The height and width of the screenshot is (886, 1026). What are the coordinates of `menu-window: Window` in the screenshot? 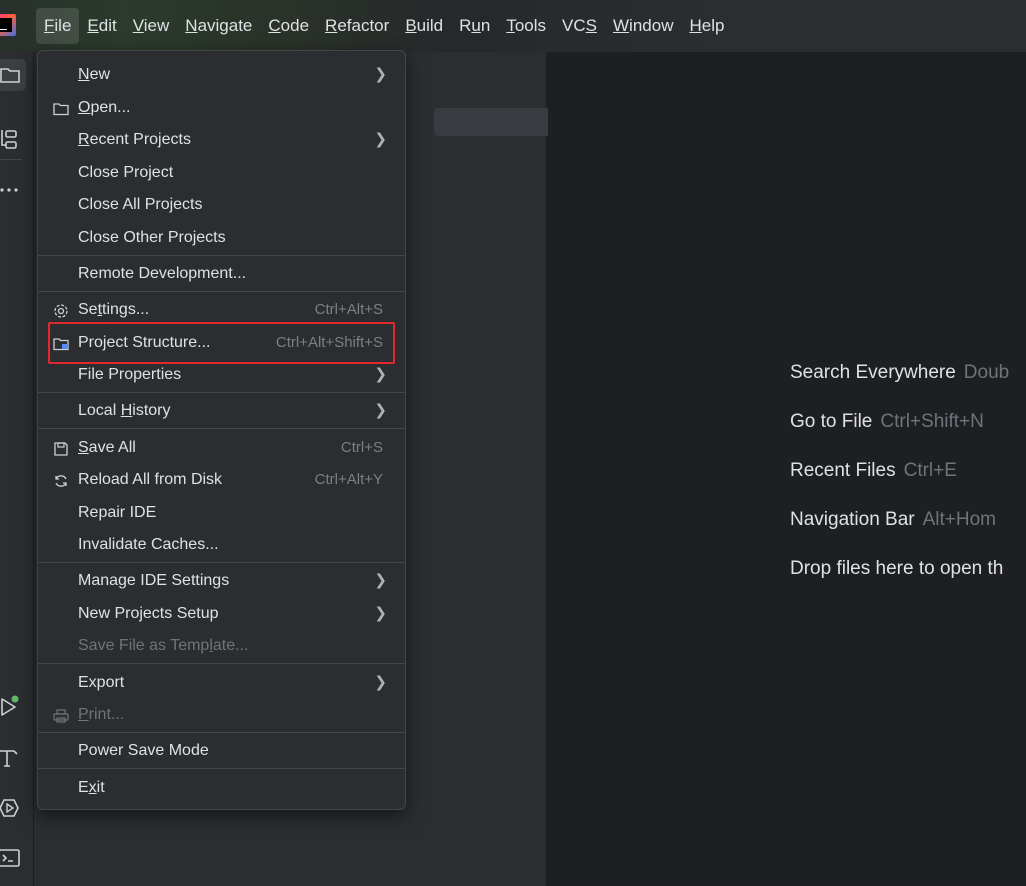 It's located at (643, 26).